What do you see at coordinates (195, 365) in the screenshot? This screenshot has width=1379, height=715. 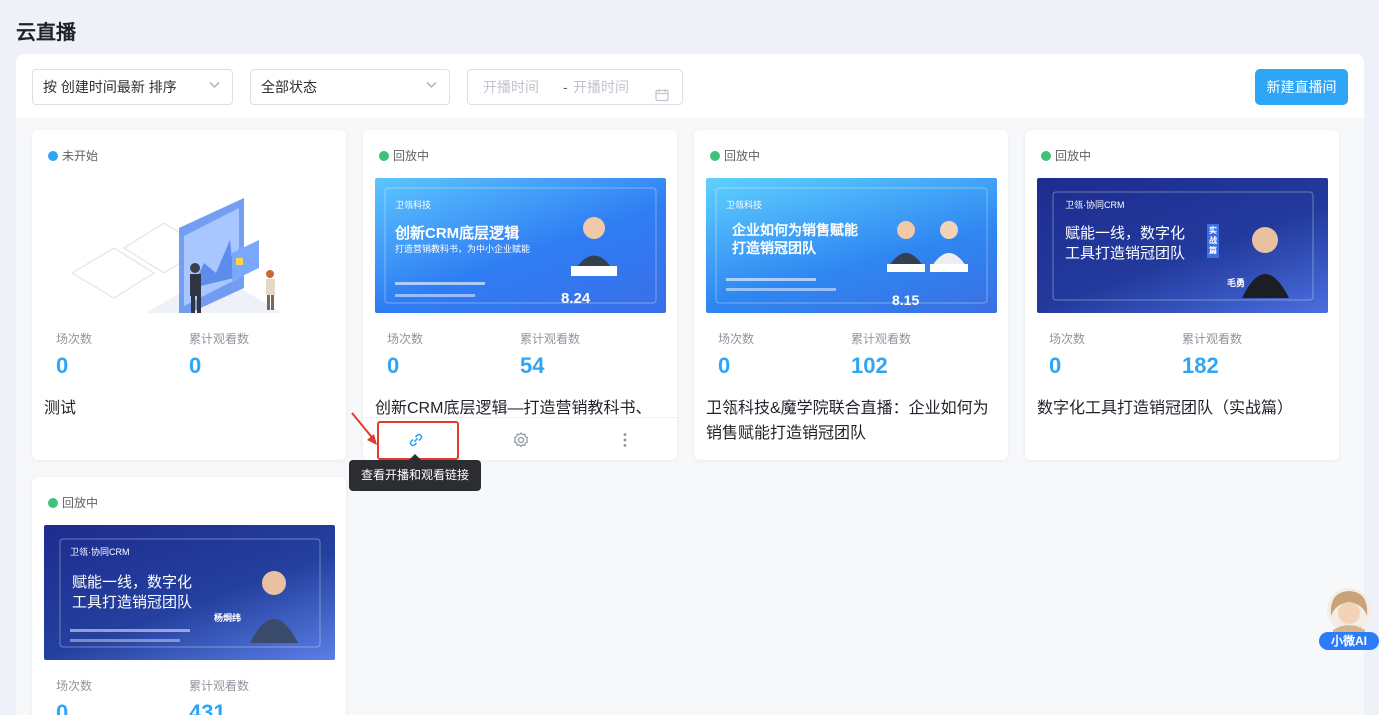 I see `views-count: 0` at bounding box center [195, 365].